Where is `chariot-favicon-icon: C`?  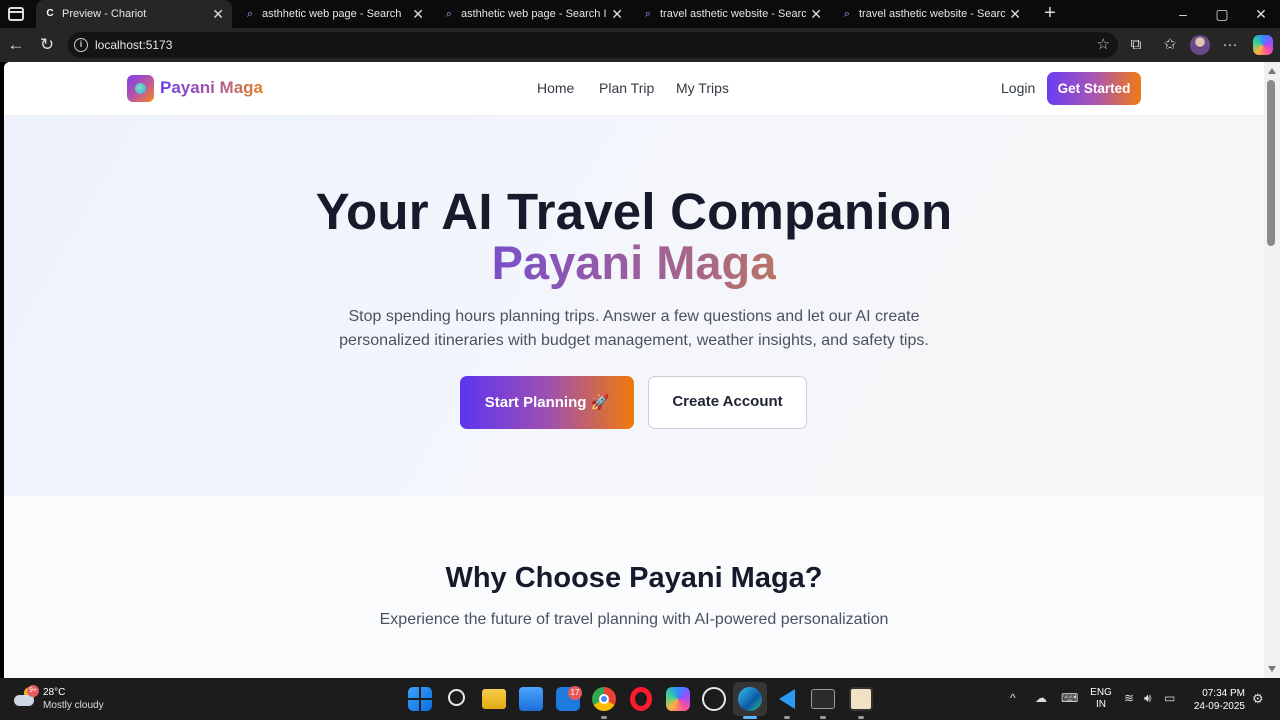 chariot-favicon-icon: C is located at coordinates (50, 13).